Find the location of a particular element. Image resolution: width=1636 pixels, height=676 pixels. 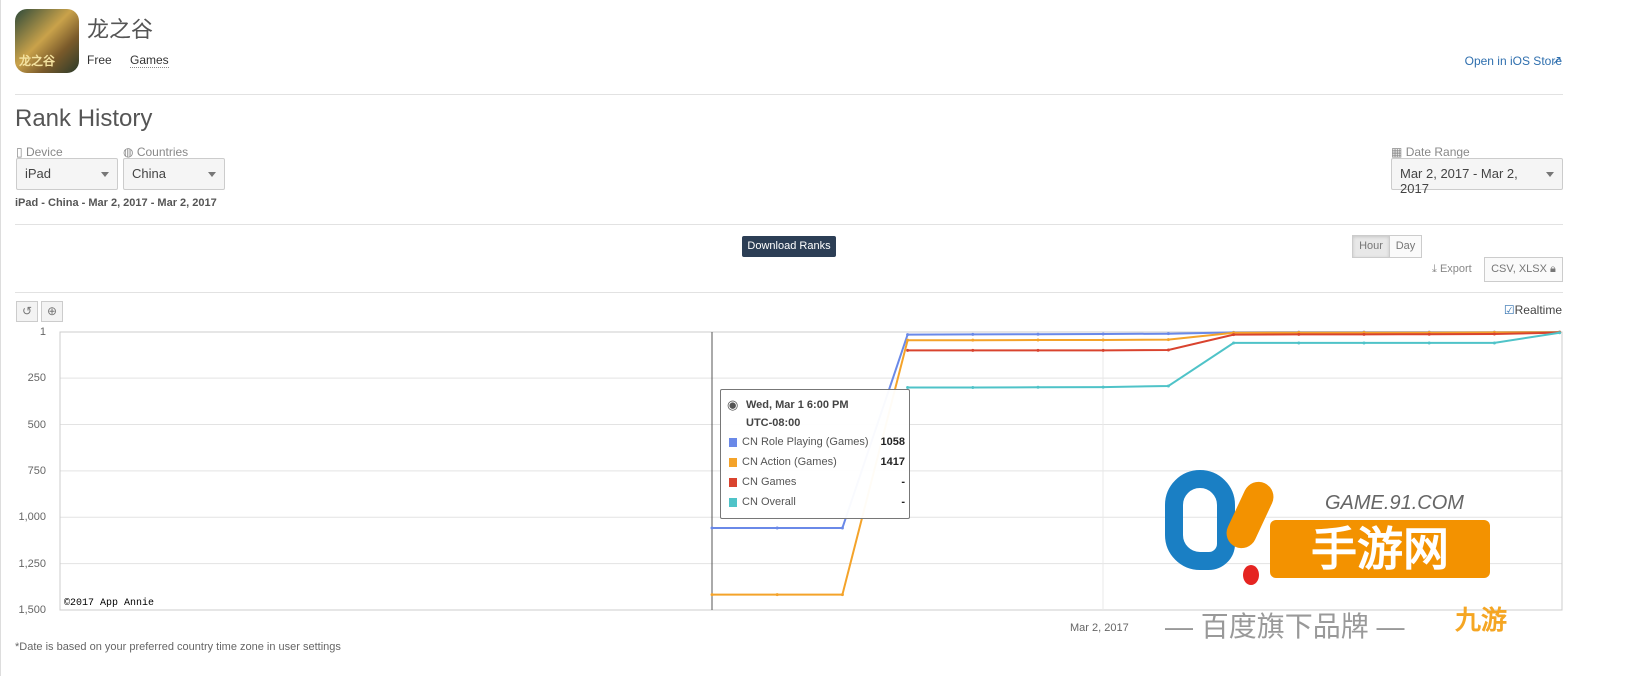

export-csv-xlsx-button: CSV, XLSX 🔒︎ is located at coordinates (1523, 269).